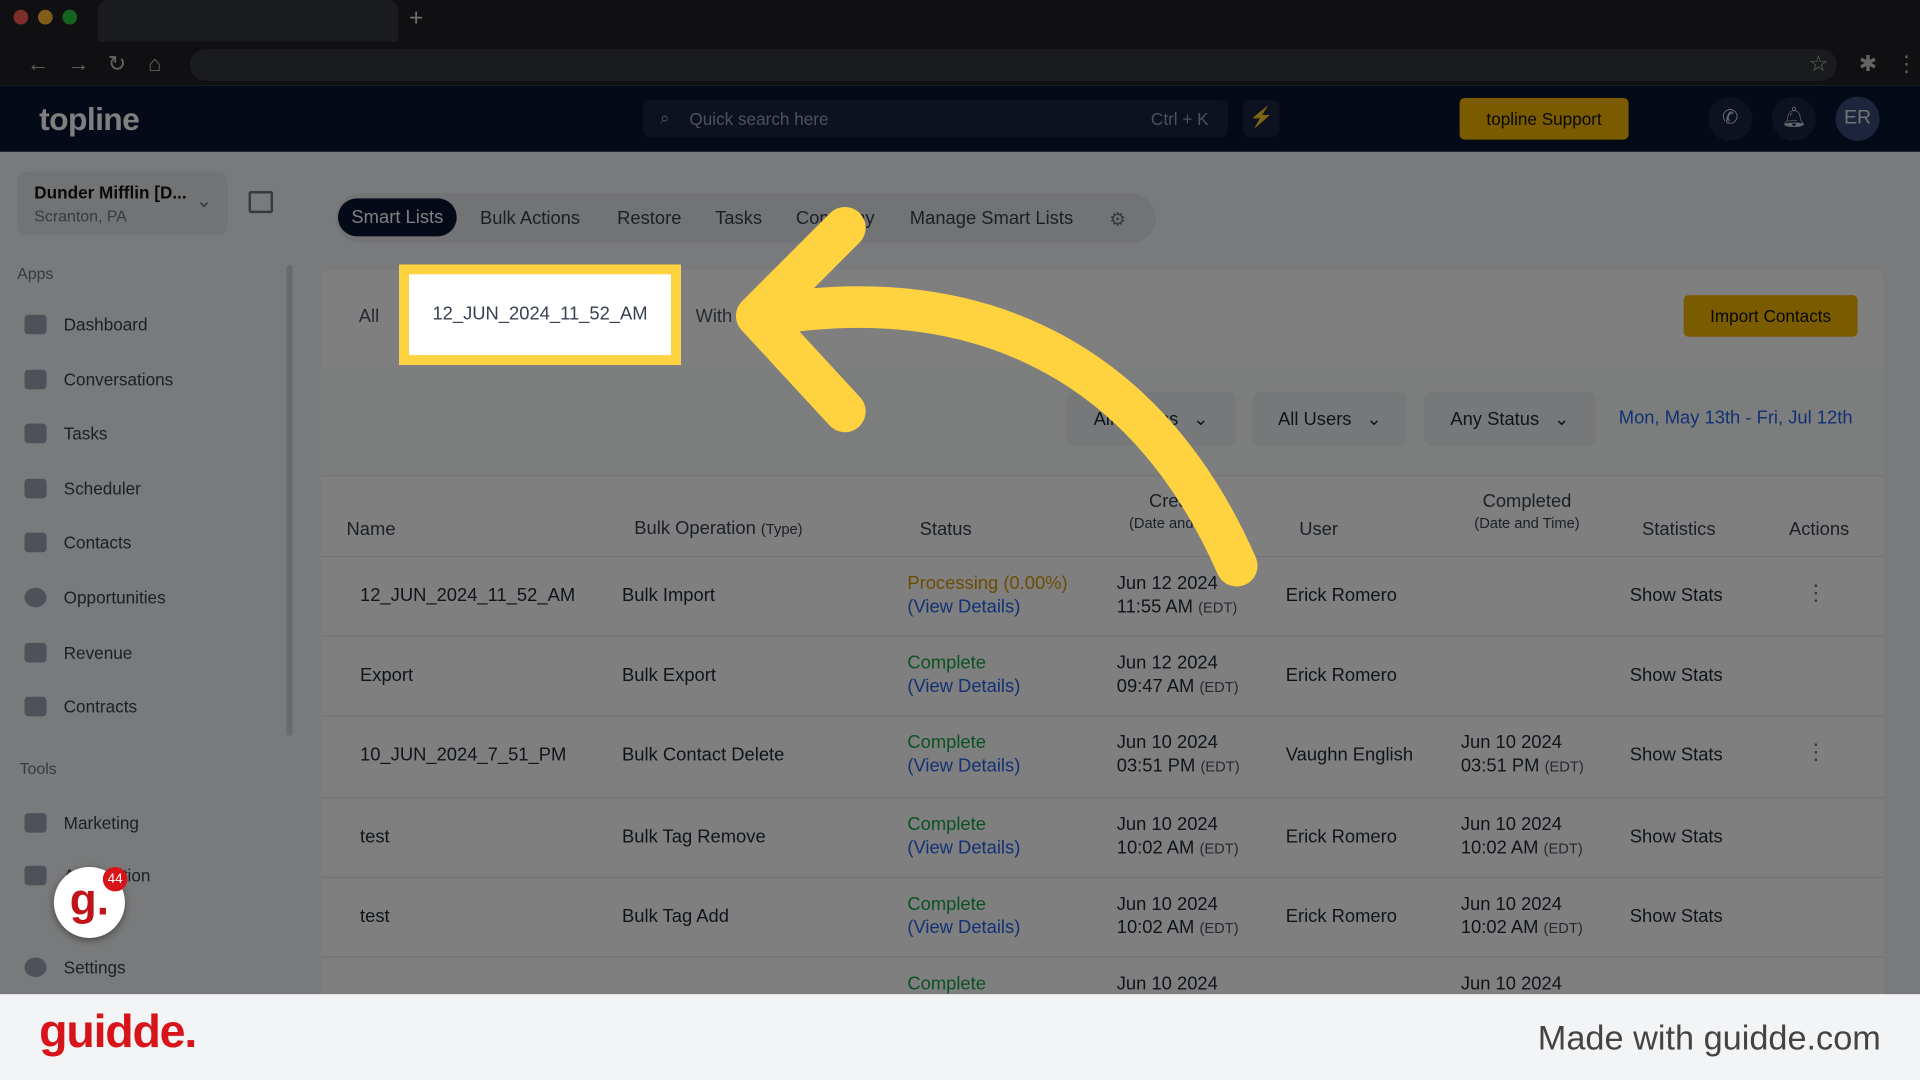 The width and height of the screenshot is (1920, 1080). I want to click on arrow-shaft, so click(999, 436).